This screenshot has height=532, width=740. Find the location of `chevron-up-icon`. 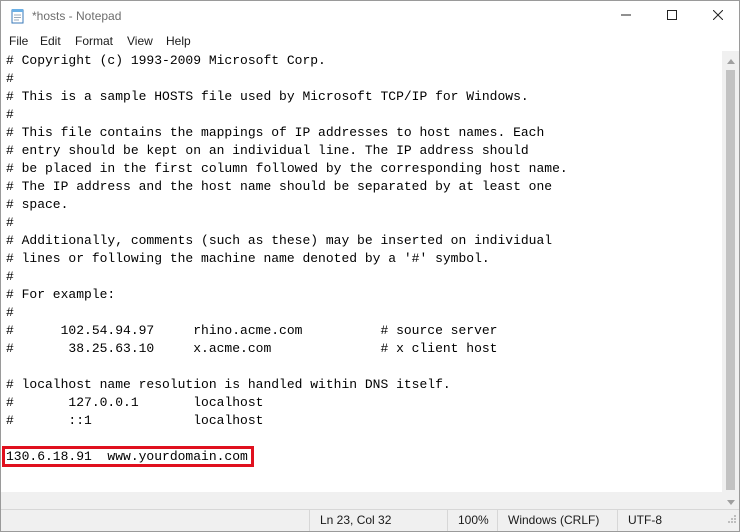

chevron-up-icon is located at coordinates (730, 60).